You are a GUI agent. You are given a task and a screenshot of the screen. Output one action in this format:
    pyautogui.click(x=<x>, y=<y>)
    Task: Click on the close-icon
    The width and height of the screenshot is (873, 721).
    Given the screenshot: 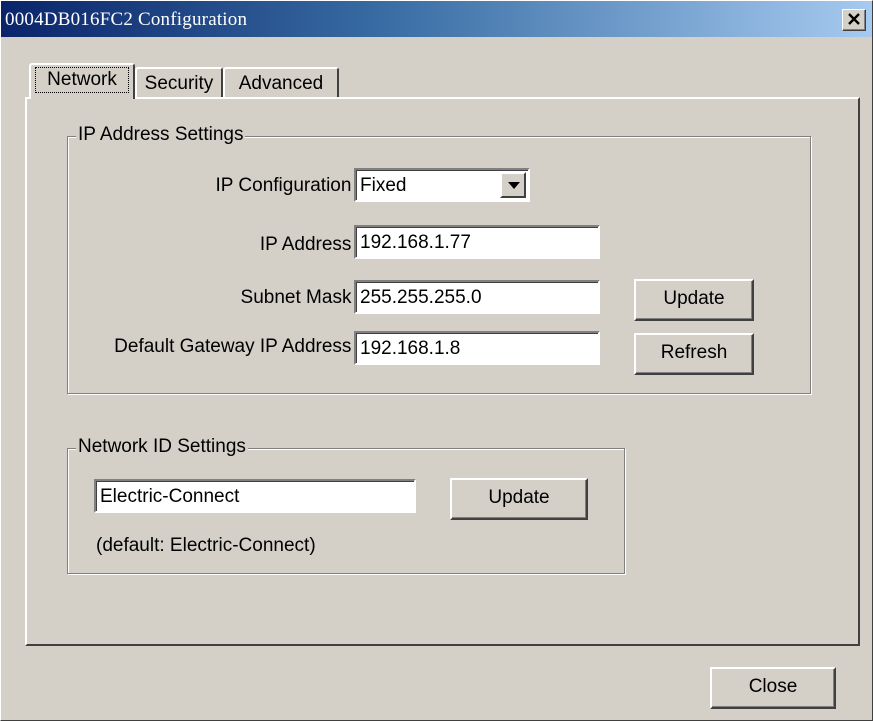 What is the action you would take?
    pyautogui.click(x=854, y=19)
    